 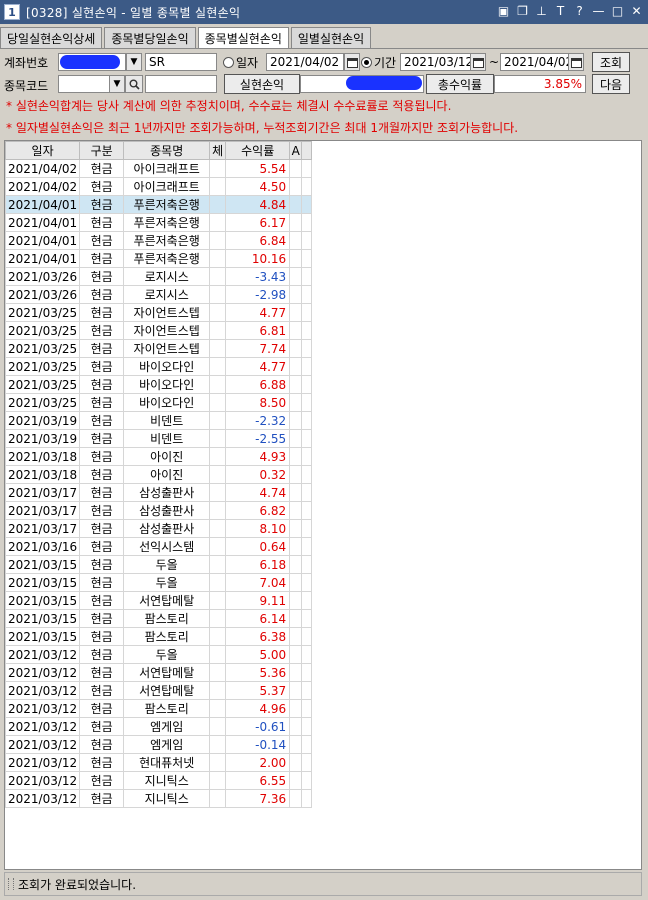 I want to click on table-row: 2021/03/17 현금 삼성출판사 6.82, so click(x=159, y=510).